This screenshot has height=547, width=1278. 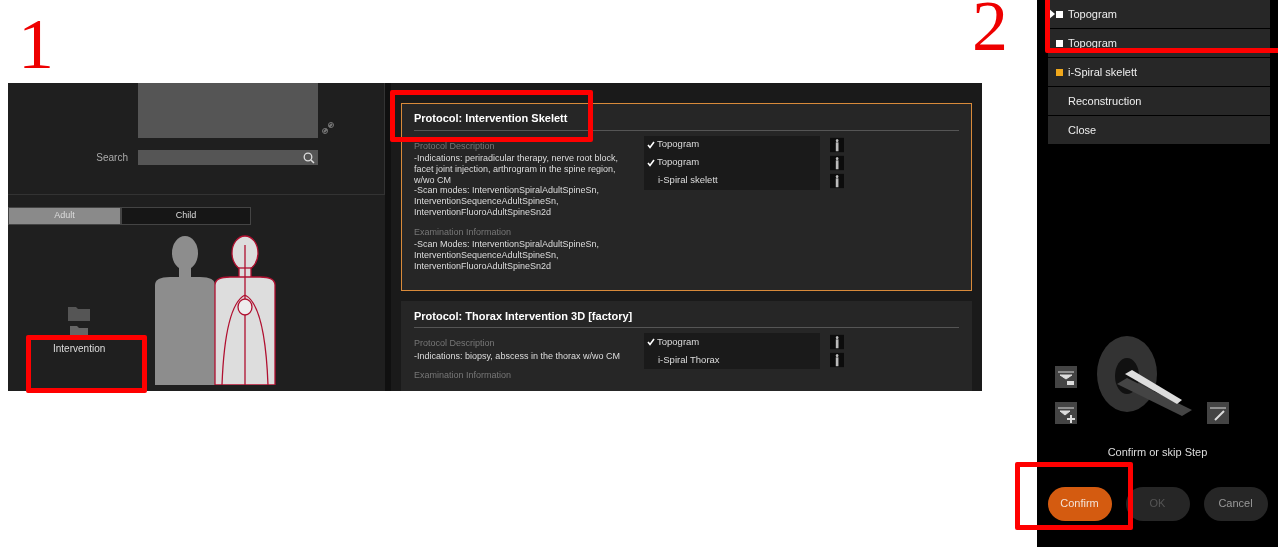 I want to click on section-text: -Indications: biopsy, abscess in the thorax w/wo CM, so click(x=517, y=356).